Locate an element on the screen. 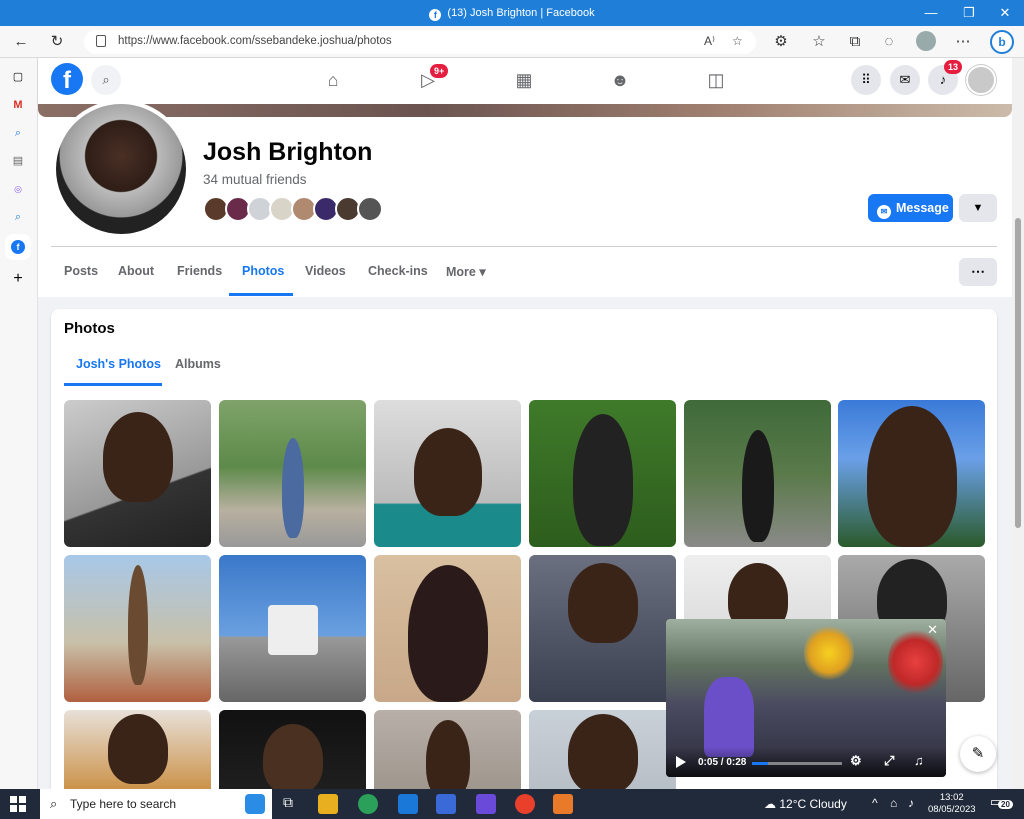 The image size is (1024, 819). video-controls: 0:05 / 0:28 ⚙ ⤢ ♫ is located at coordinates (806, 762).